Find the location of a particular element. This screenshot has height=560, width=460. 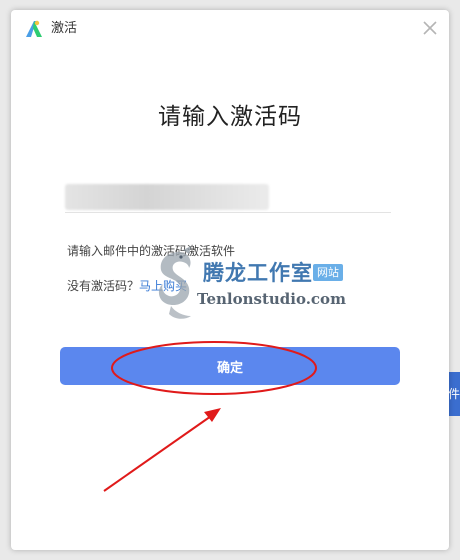

activation-code-input is located at coordinates (228, 198).